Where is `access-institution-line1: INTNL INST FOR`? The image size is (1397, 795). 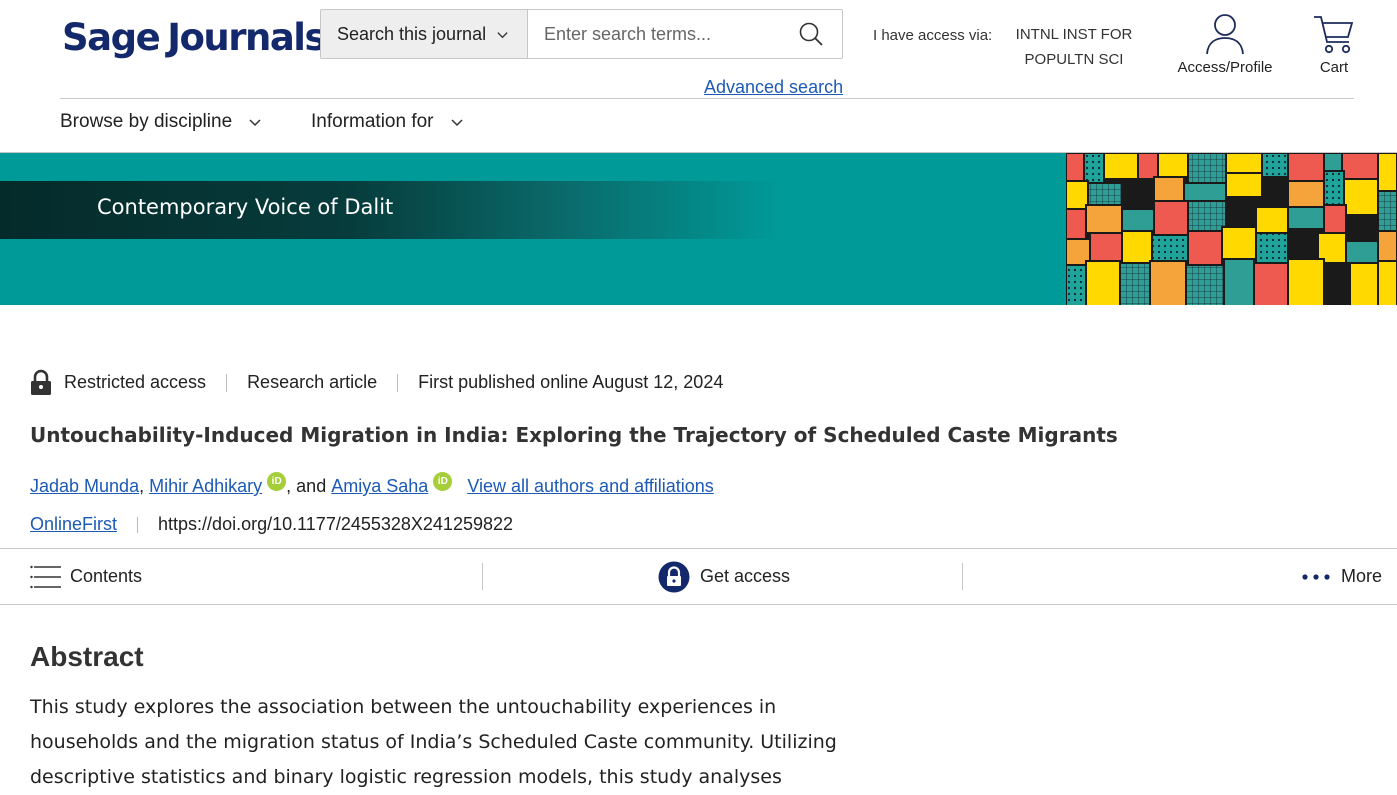 access-institution-line1: INTNL INST FOR is located at coordinates (1074, 34).